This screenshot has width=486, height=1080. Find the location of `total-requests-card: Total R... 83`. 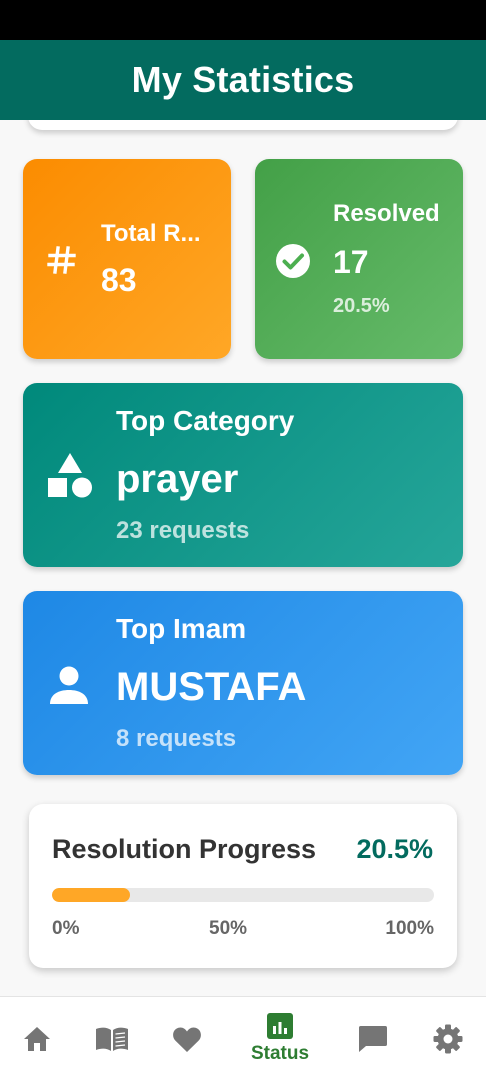

total-requests-card: Total R... 83 is located at coordinates (127, 259).